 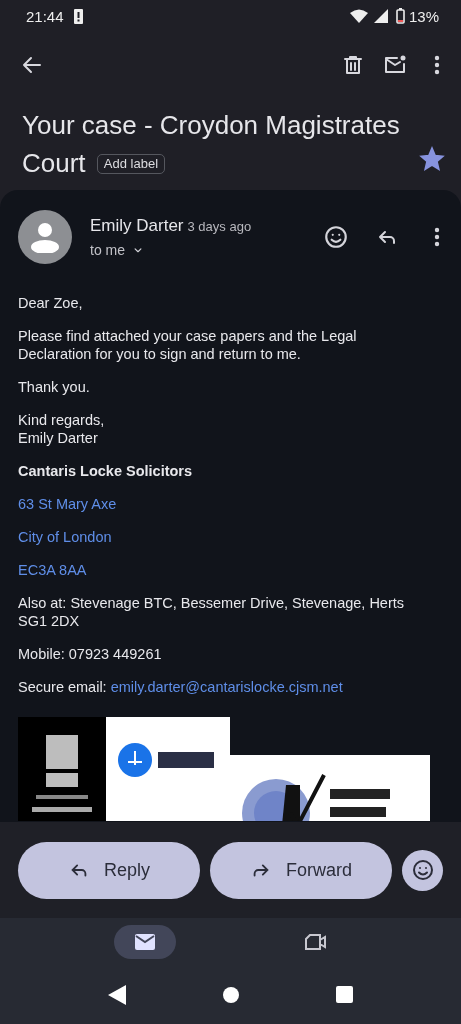 What do you see at coordinates (117, 994) in the screenshot?
I see `back-icon` at bounding box center [117, 994].